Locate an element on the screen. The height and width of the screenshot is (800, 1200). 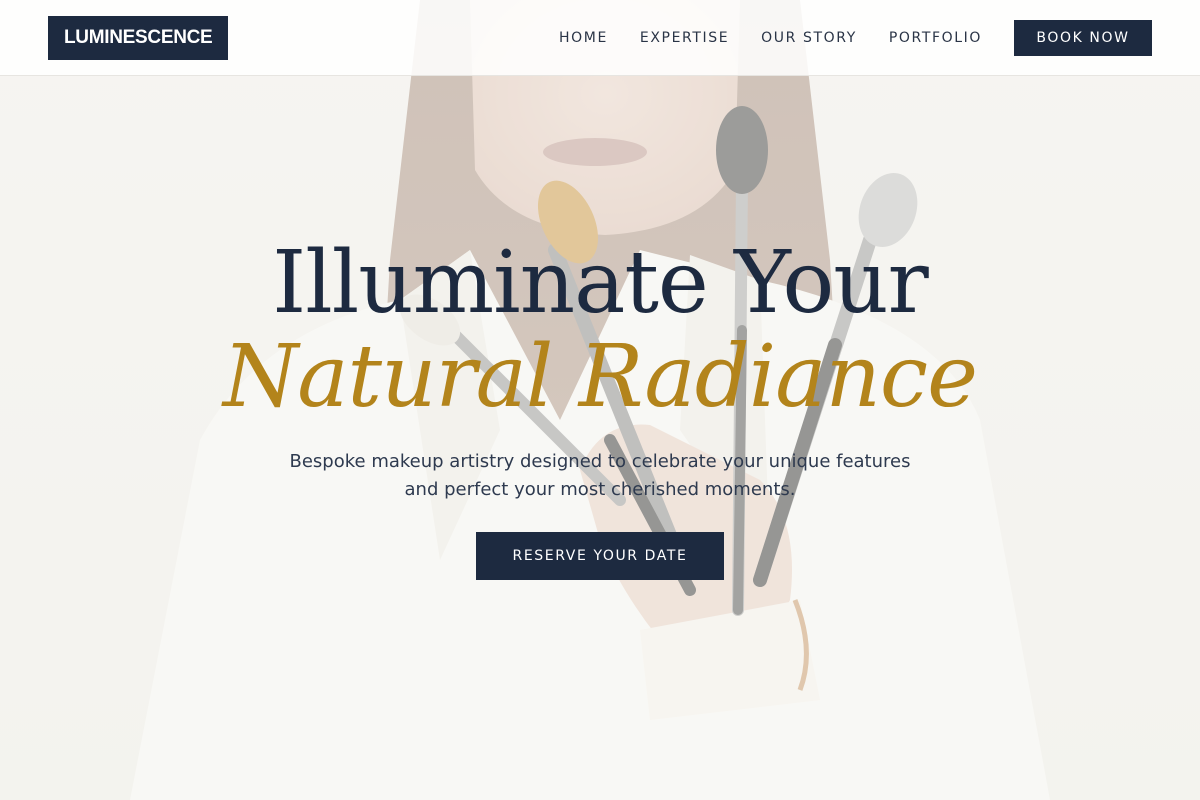
nav-our-story: OUR STORY is located at coordinates (809, 38).